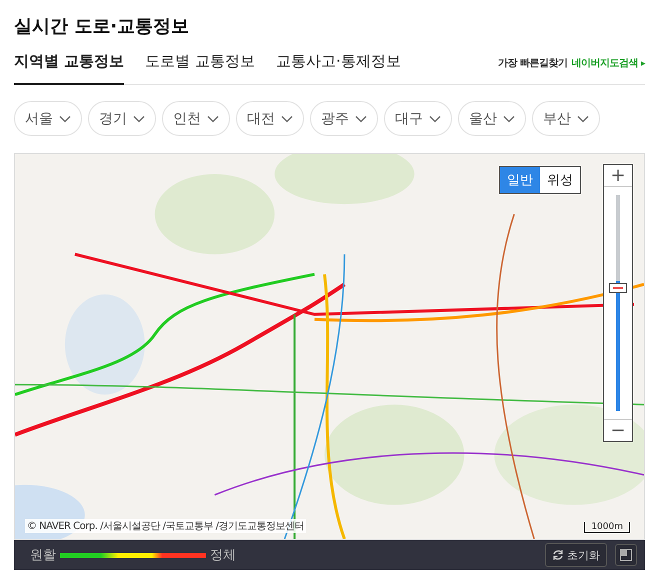 Image resolution: width=662 pixels, height=582 pixels. What do you see at coordinates (165, 526) in the screenshot?
I see `copyright-text: © NAVER Corp. /서울시설공단 /국토교통부 /경기도교통정보센터` at bounding box center [165, 526].